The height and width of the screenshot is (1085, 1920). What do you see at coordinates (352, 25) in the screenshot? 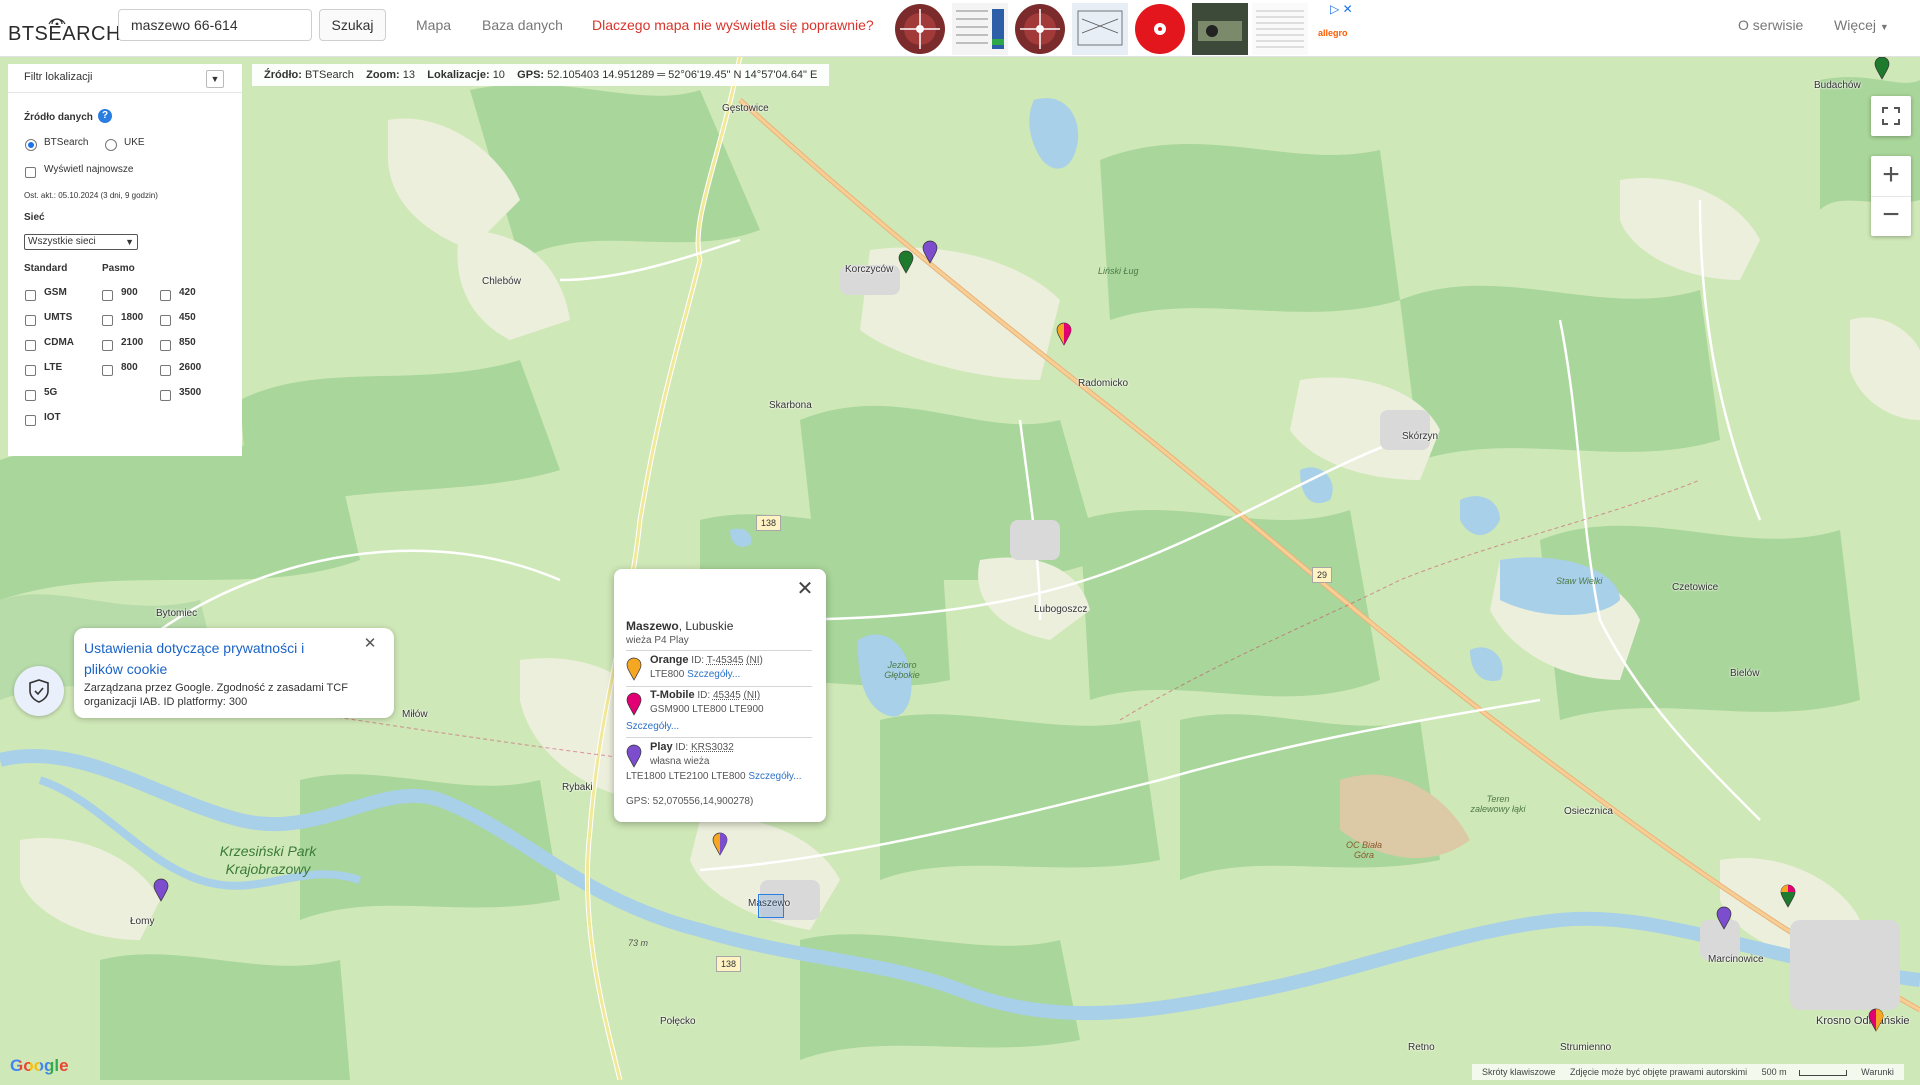
I see `search-button: Szukaj` at bounding box center [352, 25].